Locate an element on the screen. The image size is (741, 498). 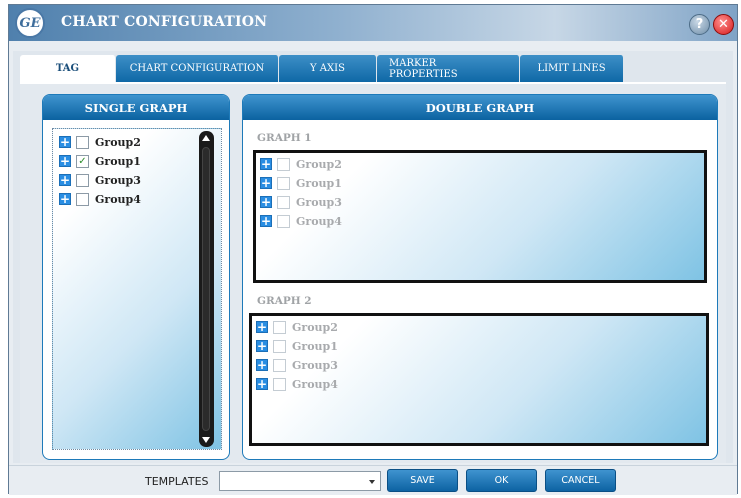
dropdown-arrow-icon is located at coordinates (372, 482).